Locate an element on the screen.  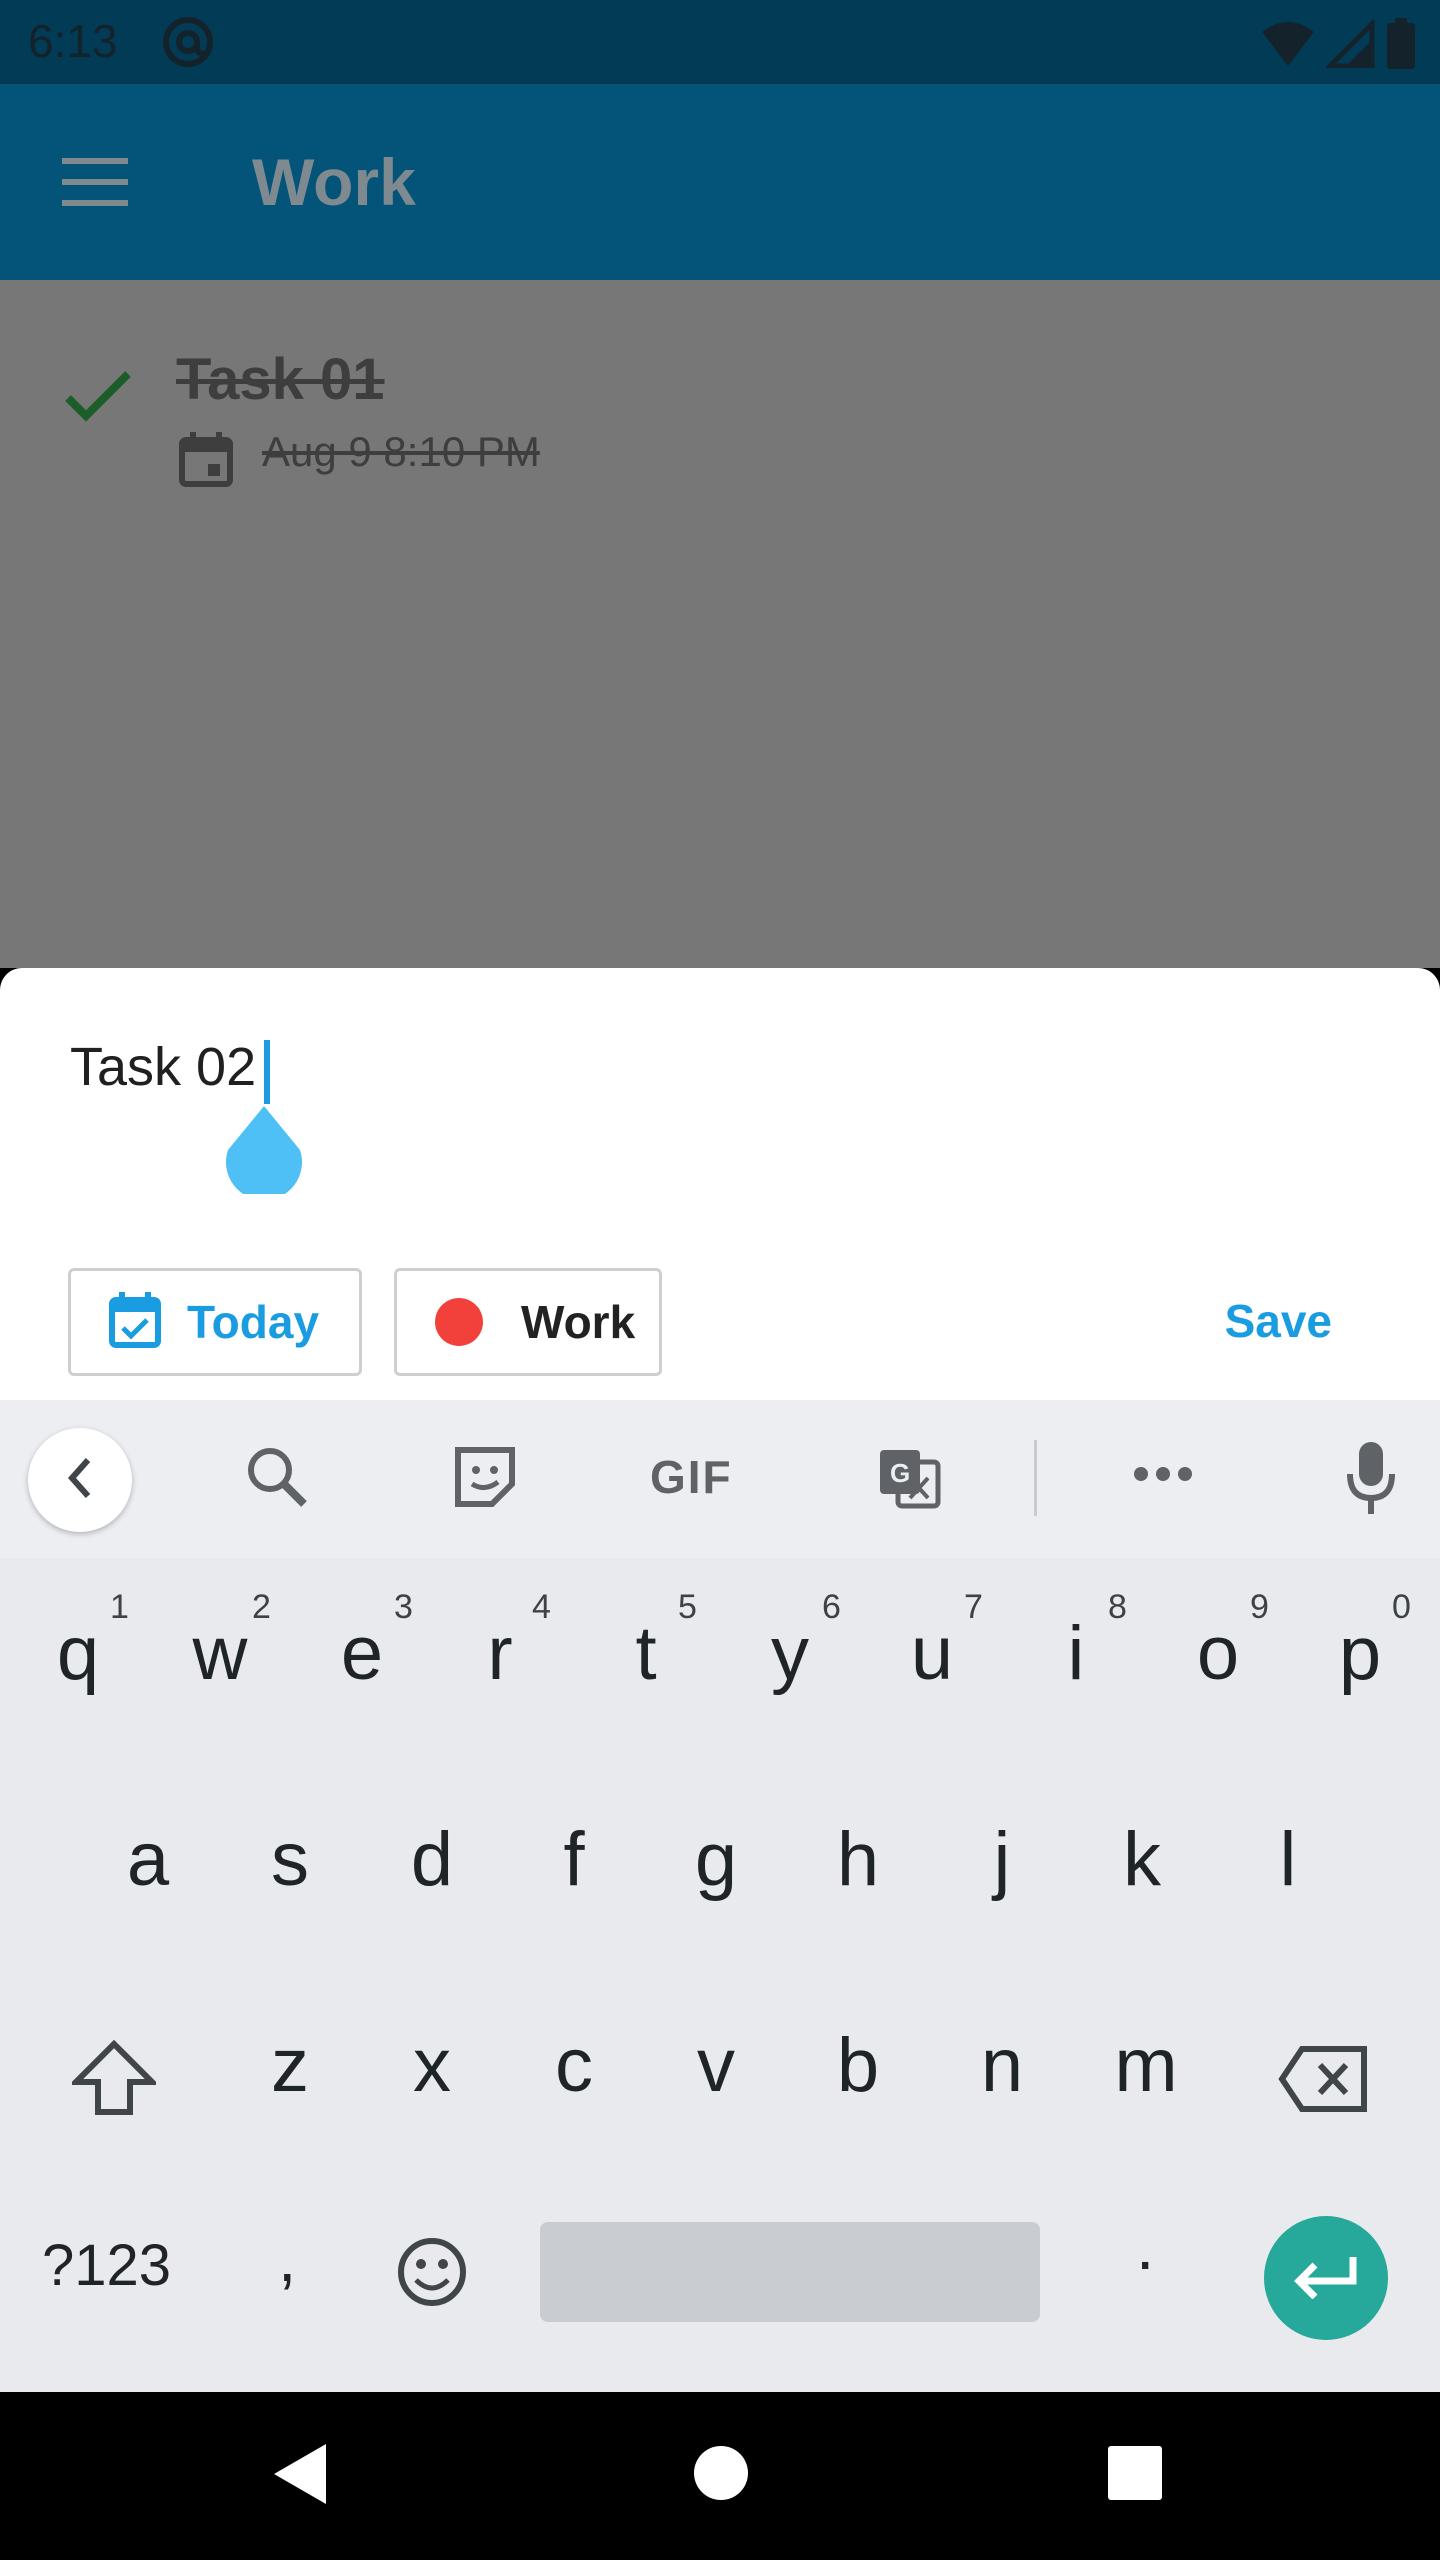
cellular-signal-icon is located at coordinates (1349, 45).